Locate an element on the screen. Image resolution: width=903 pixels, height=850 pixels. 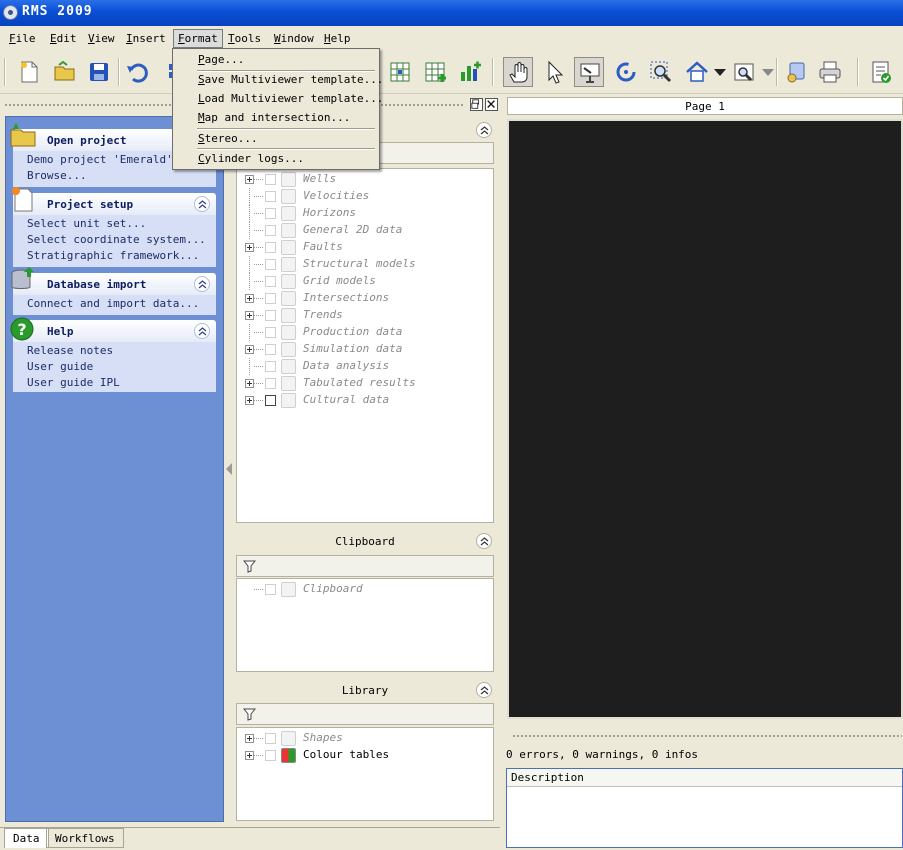
grid-icon is located at coordinates (400, 72).